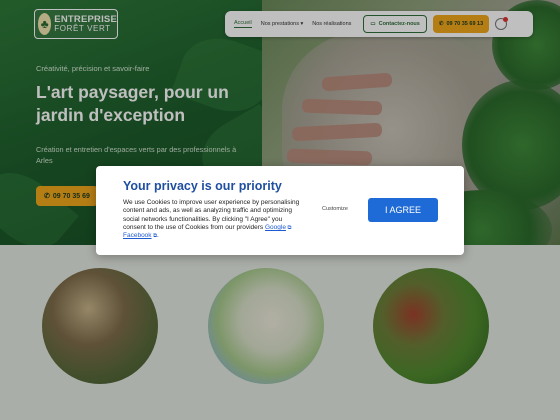 The height and width of the screenshot is (420, 560). What do you see at coordinates (202, 186) in the screenshot?
I see `privacy-title: Your privacy is our priority` at bounding box center [202, 186].